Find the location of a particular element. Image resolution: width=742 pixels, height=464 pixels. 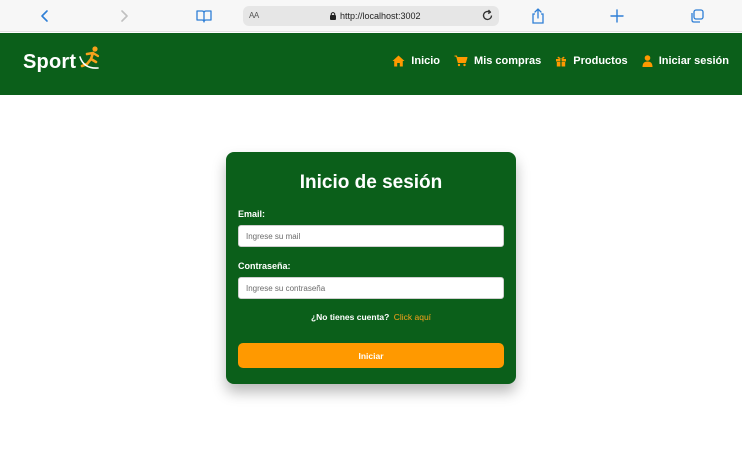

browser-toolbar: AA http://localhost:3002 is located at coordinates (371, 16).